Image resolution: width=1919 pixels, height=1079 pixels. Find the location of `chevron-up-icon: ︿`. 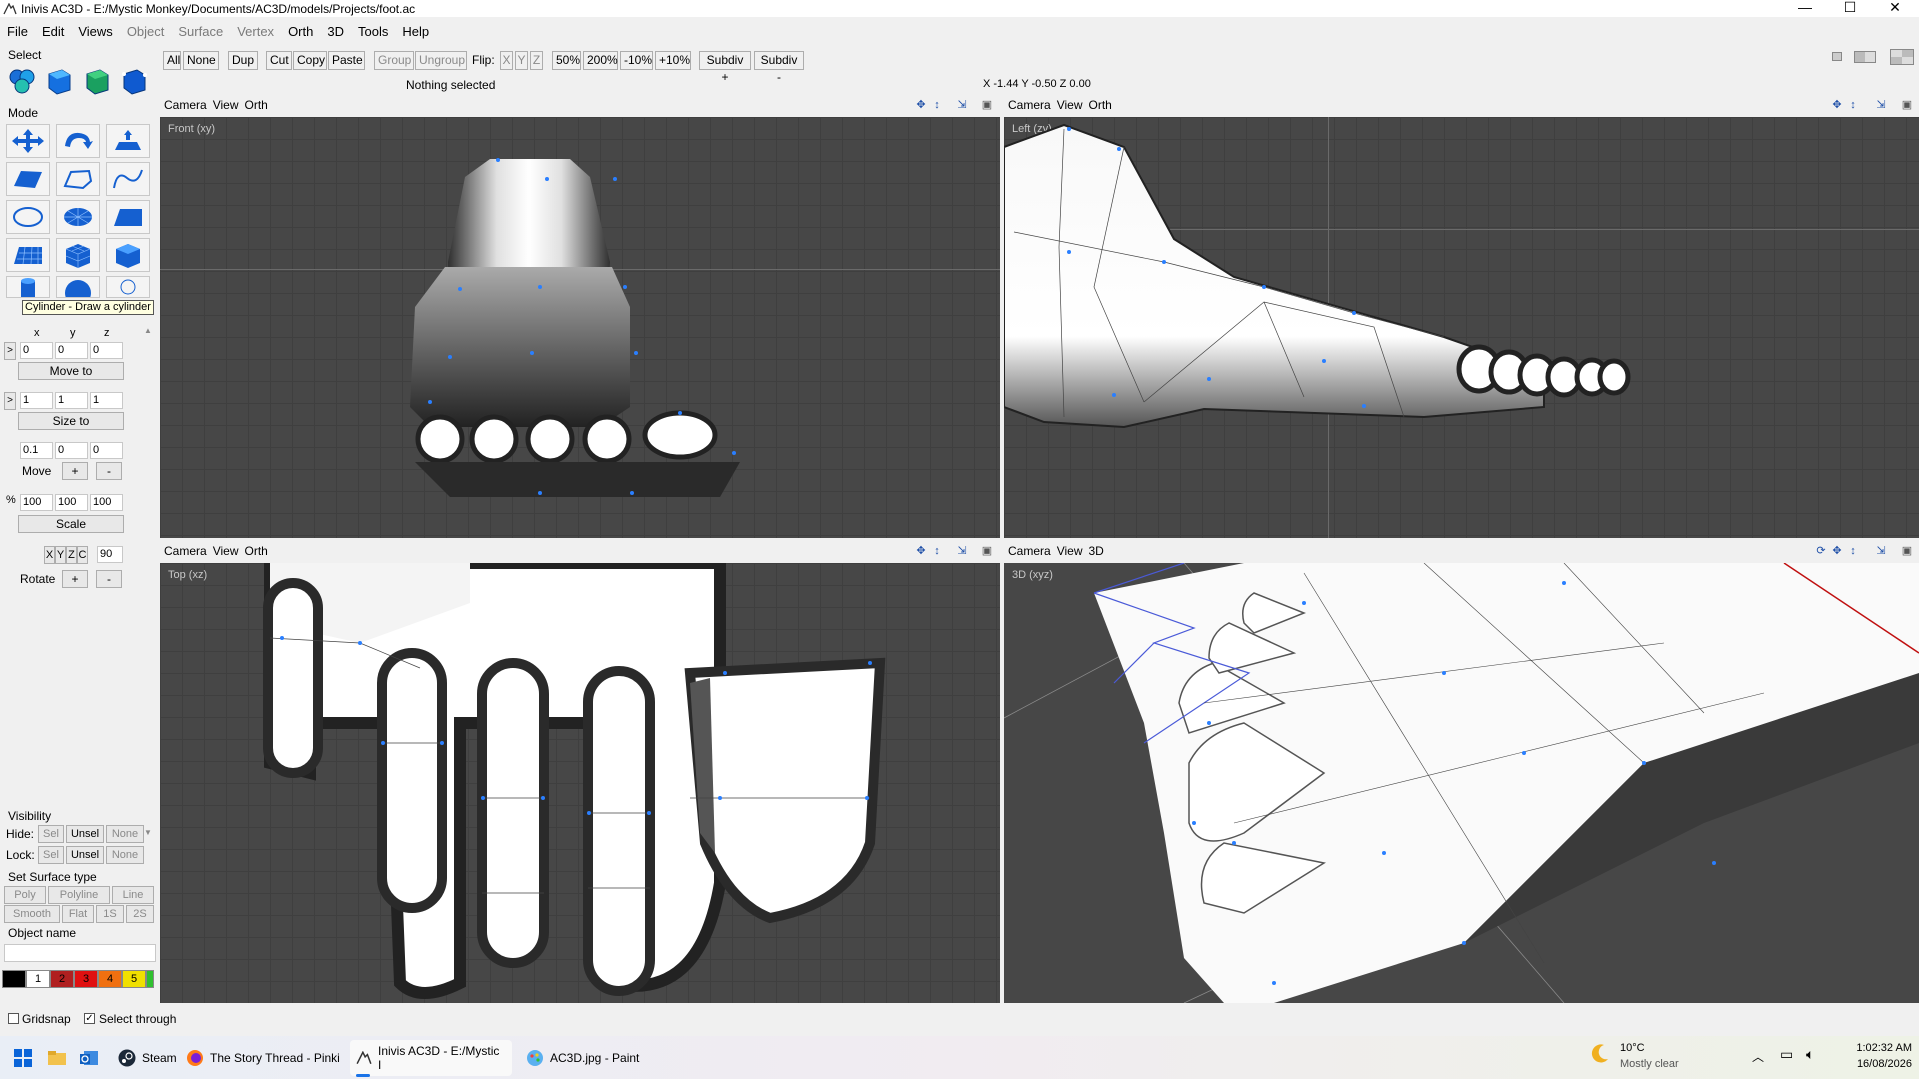

chevron-up-icon: ︿ is located at coordinates (1758, 1056).